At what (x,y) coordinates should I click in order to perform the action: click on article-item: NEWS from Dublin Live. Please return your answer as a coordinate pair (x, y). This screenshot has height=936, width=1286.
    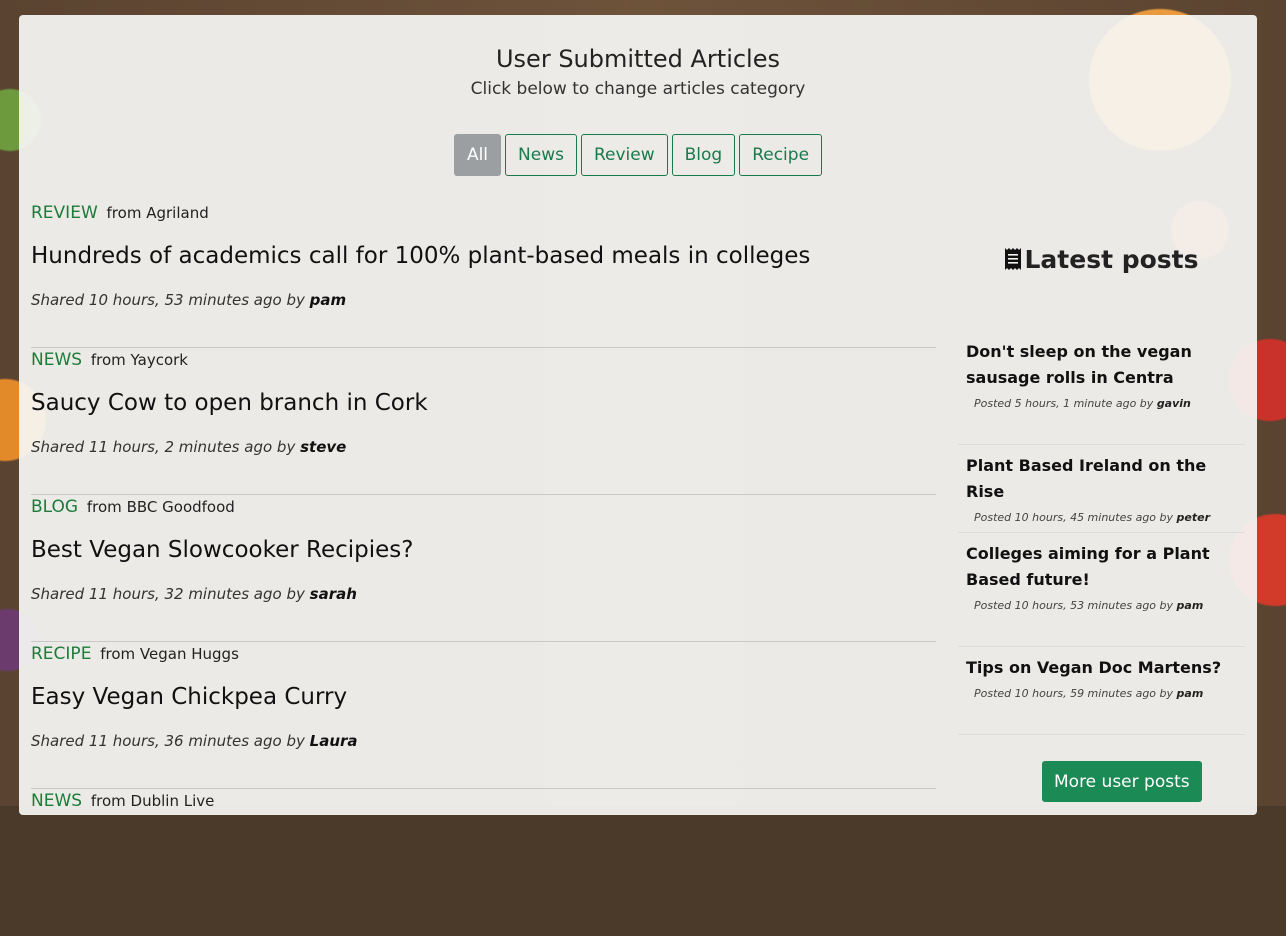
    Looking at the image, I should click on (483, 862).